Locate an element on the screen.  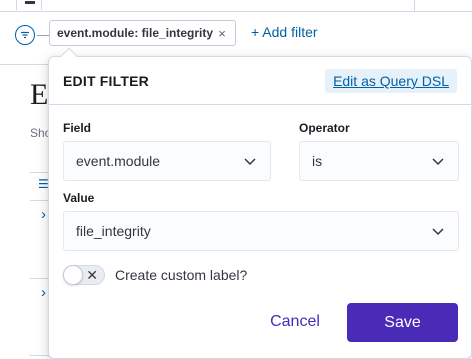
custom-label-text: Create custom label? is located at coordinates (181, 275).